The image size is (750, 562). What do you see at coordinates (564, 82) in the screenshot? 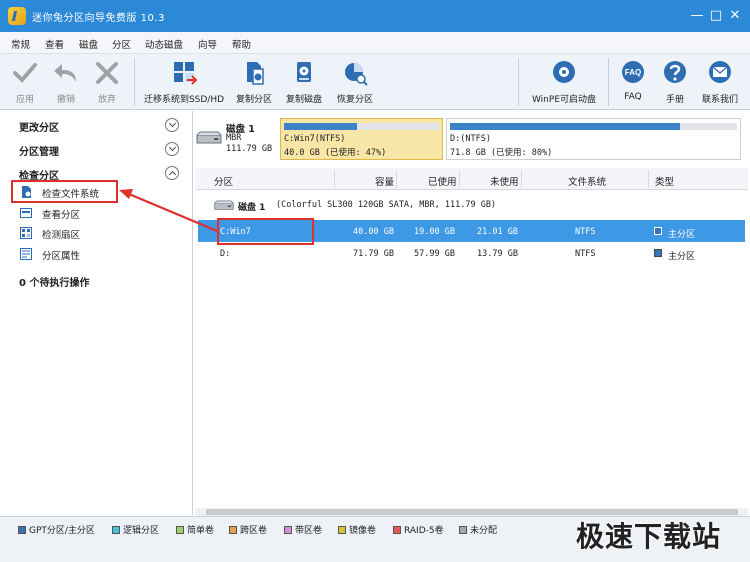
I see `winpe-bootable-button: WinPE可启动盘` at bounding box center [564, 82].